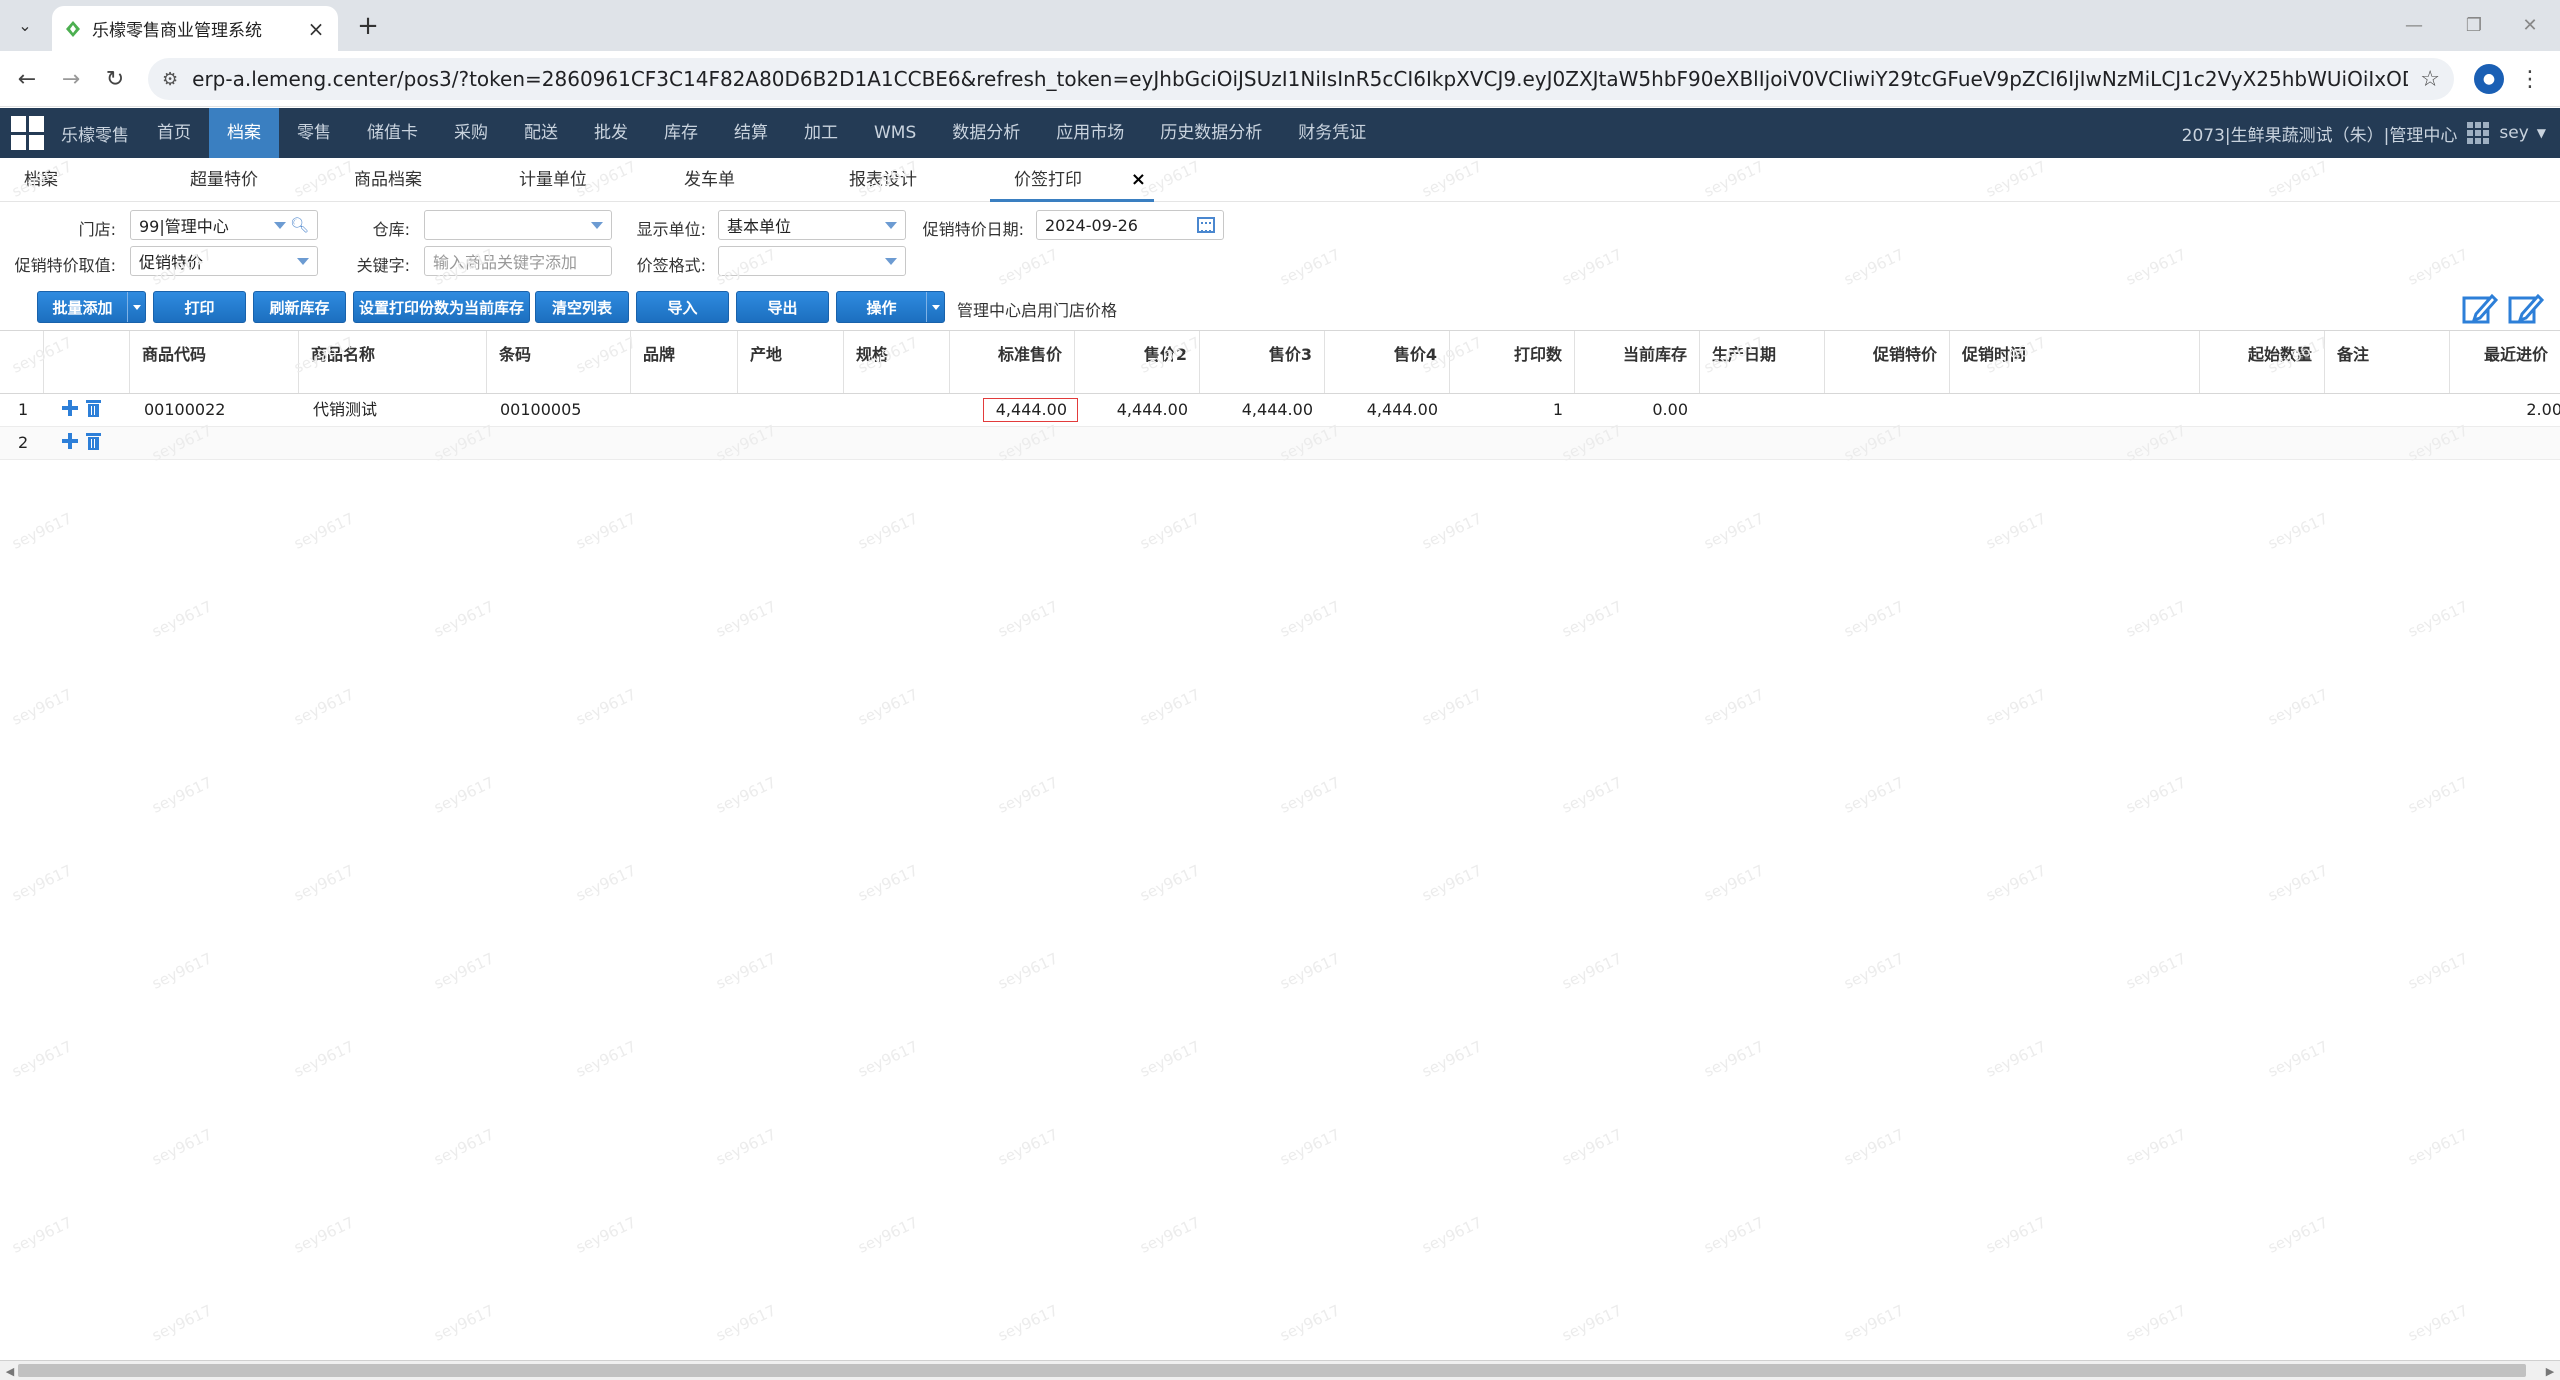 This screenshot has height=1380, width=2560. What do you see at coordinates (1280, 180) in the screenshot?
I see `subtab-bar: 档案 超量特价 商品档案 计量单位 发车单 报表设计 价签打印 ×` at bounding box center [1280, 180].